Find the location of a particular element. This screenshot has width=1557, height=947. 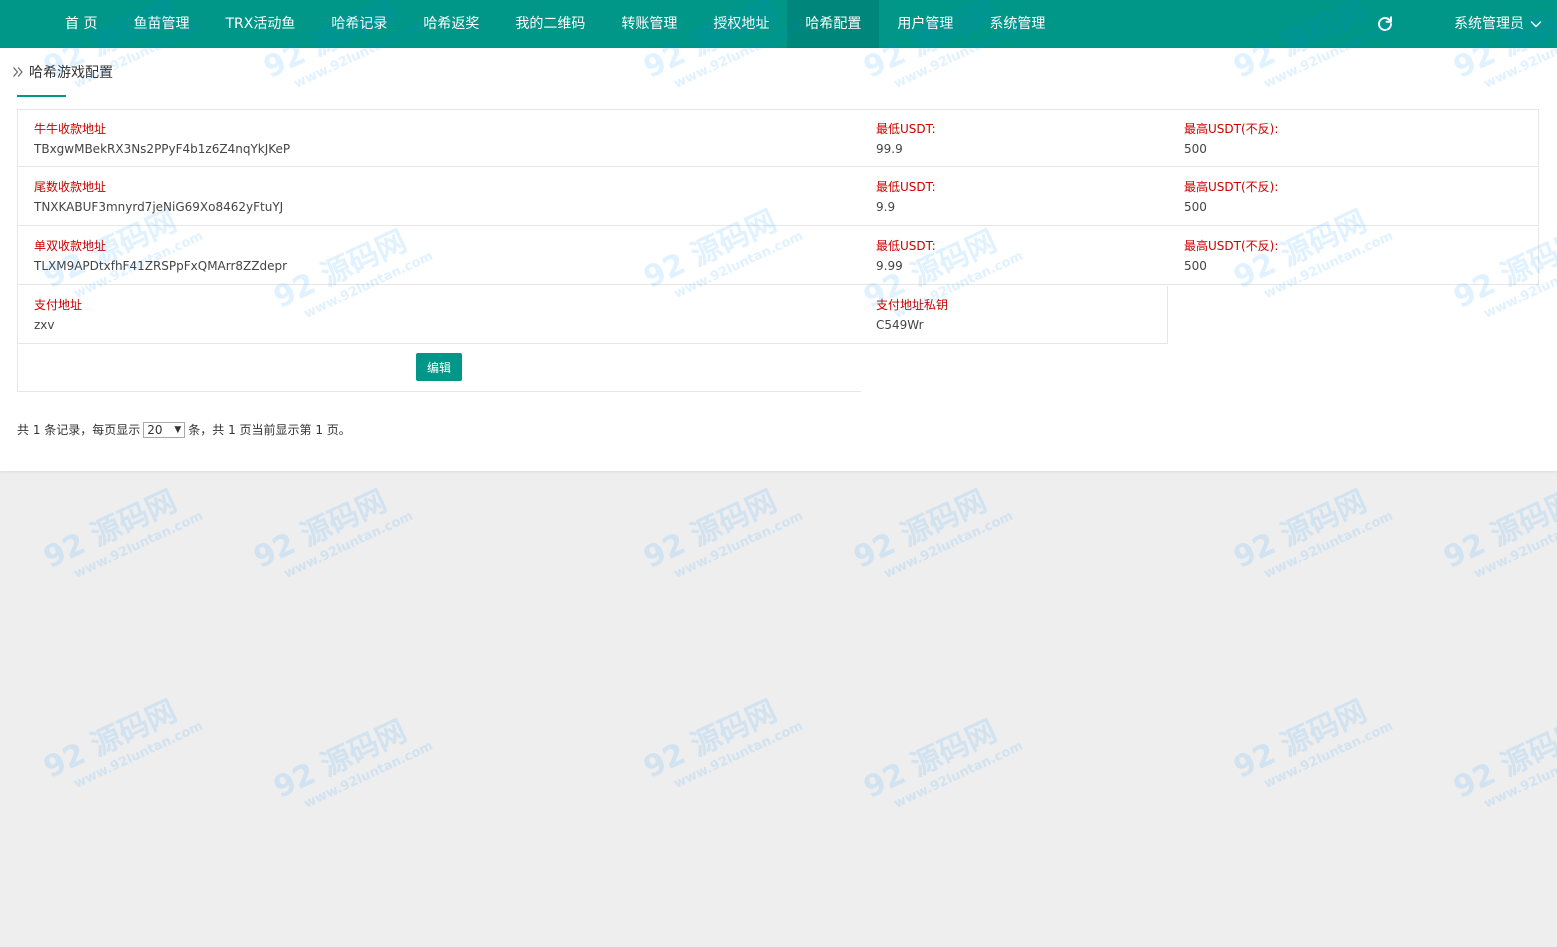

pagination-info: 共 1 条记录，每页显示 20 ▼ 条，共 1 页当前显示第 1 页。 is located at coordinates (184, 429).